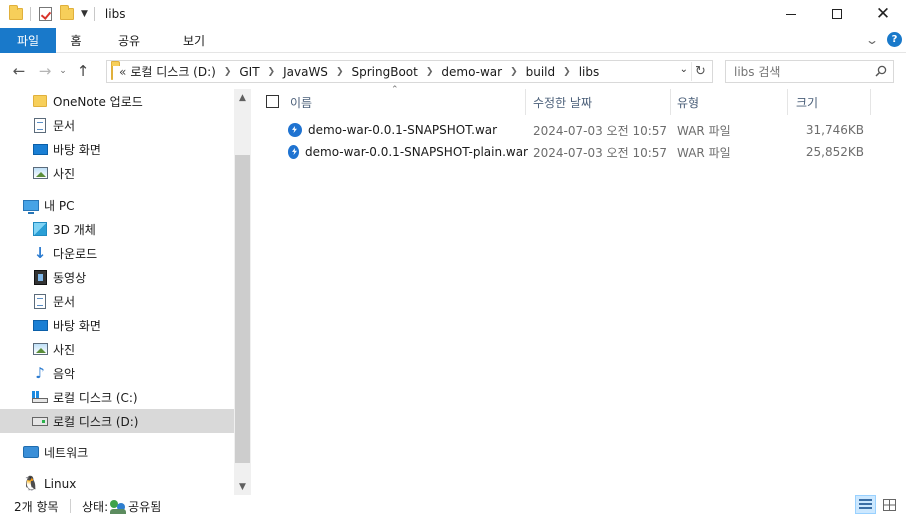  Describe the element at coordinates (894, 39) in the screenshot. I see `help-icon: ?` at that location.